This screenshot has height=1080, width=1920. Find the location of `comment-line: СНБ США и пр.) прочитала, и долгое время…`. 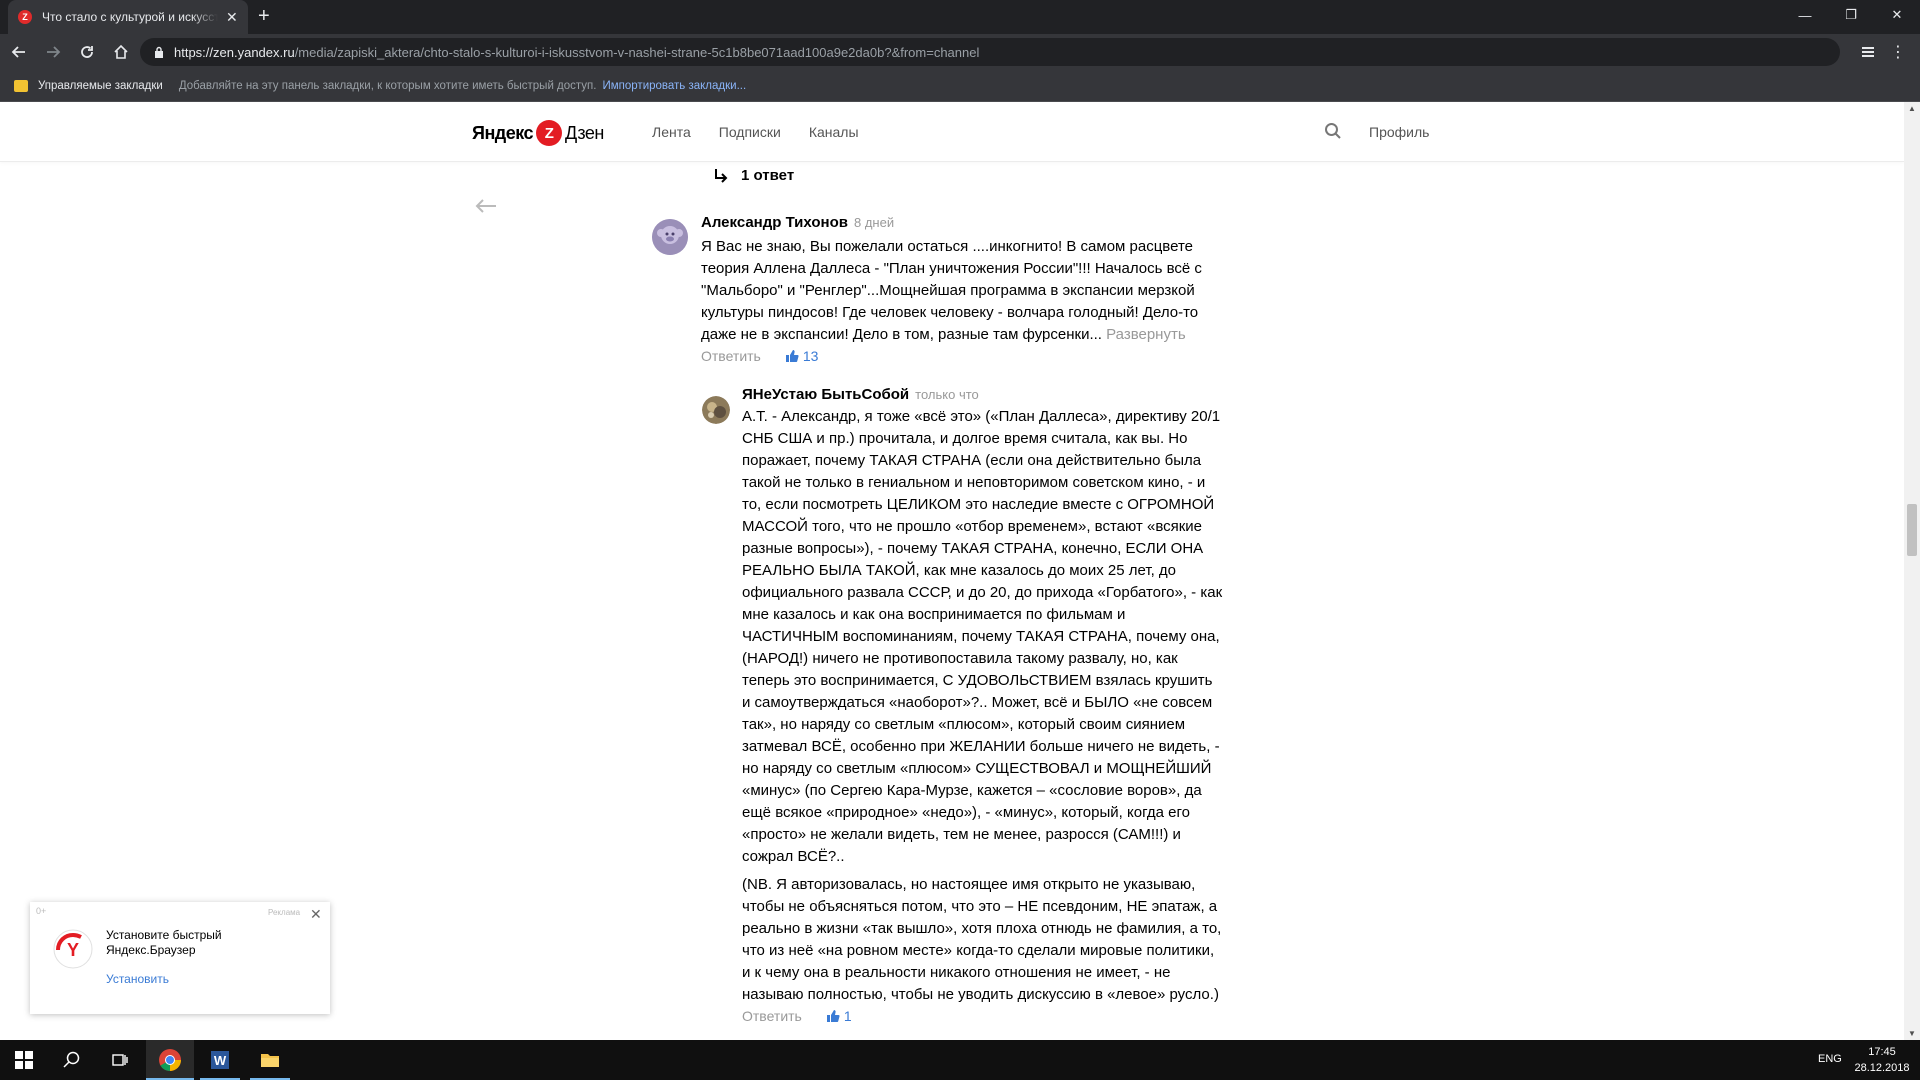

comment-line: СНБ США и пр.) прочитала, и долгое время… is located at coordinates (965, 438).